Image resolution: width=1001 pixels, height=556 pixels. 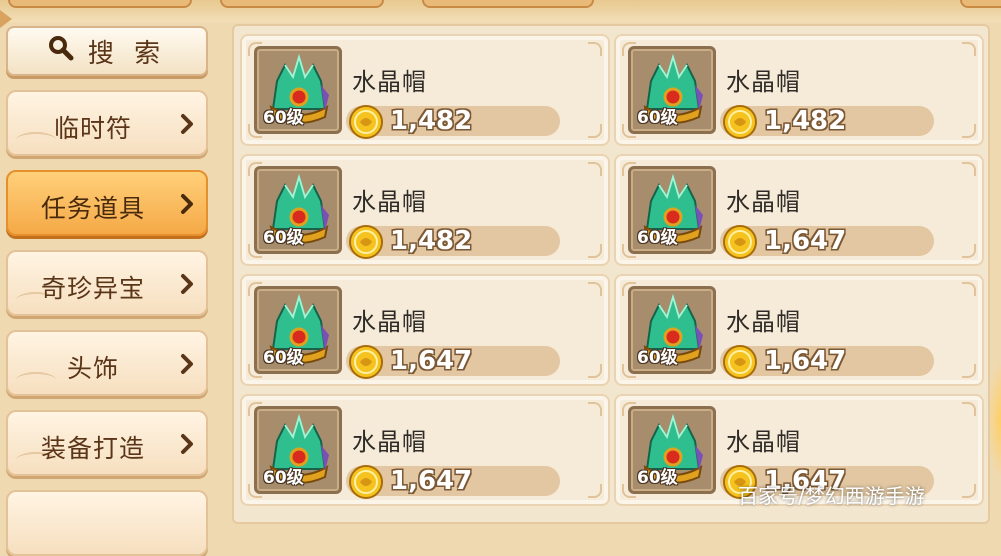 What do you see at coordinates (92, 448) in the screenshot?
I see `sidebar-item-label: 装备打造` at bounding box center [92, 448].